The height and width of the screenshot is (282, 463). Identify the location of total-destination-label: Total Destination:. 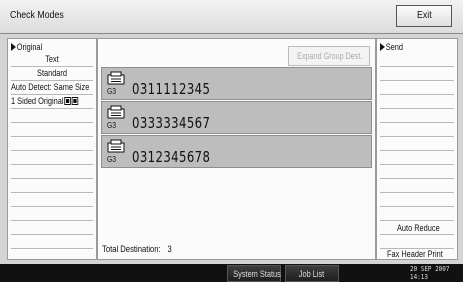
(131, 249).